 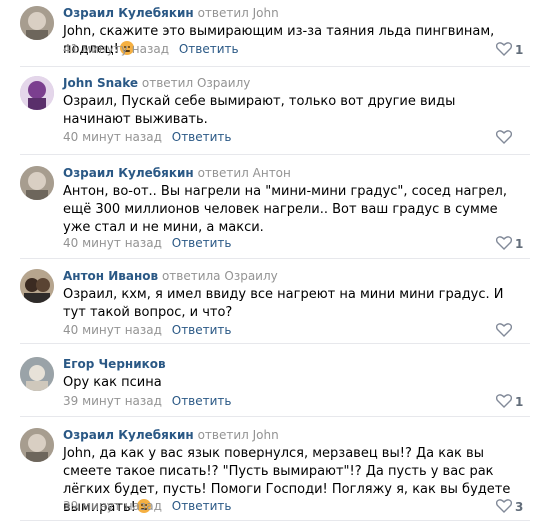 I want to click on like-count: 3, so click(x=519, y=507).